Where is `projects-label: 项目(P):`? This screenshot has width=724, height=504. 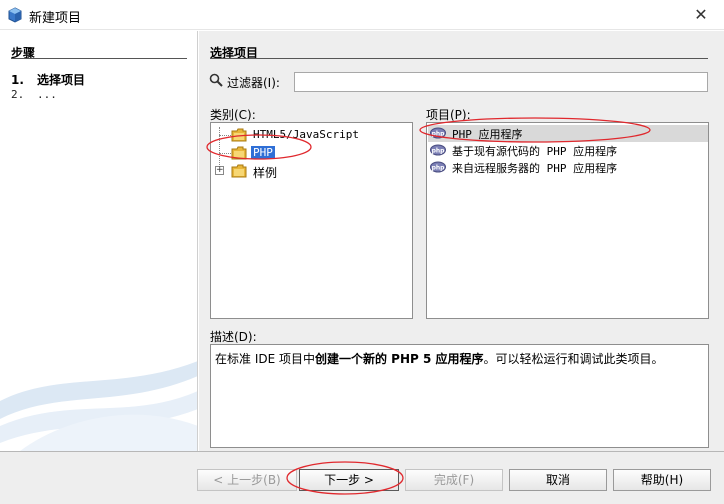 projects-label: 项目(P): is located at coordinates (448, 115).